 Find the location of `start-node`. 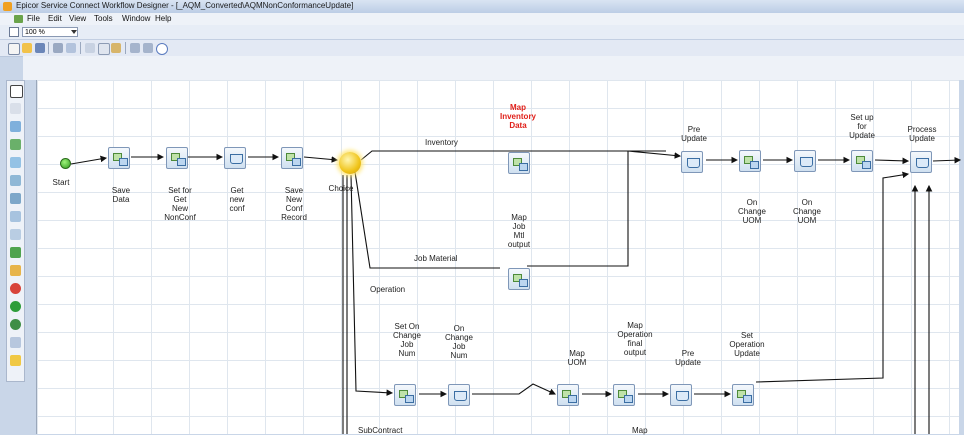

start-node is located at coordinates (65, 163).